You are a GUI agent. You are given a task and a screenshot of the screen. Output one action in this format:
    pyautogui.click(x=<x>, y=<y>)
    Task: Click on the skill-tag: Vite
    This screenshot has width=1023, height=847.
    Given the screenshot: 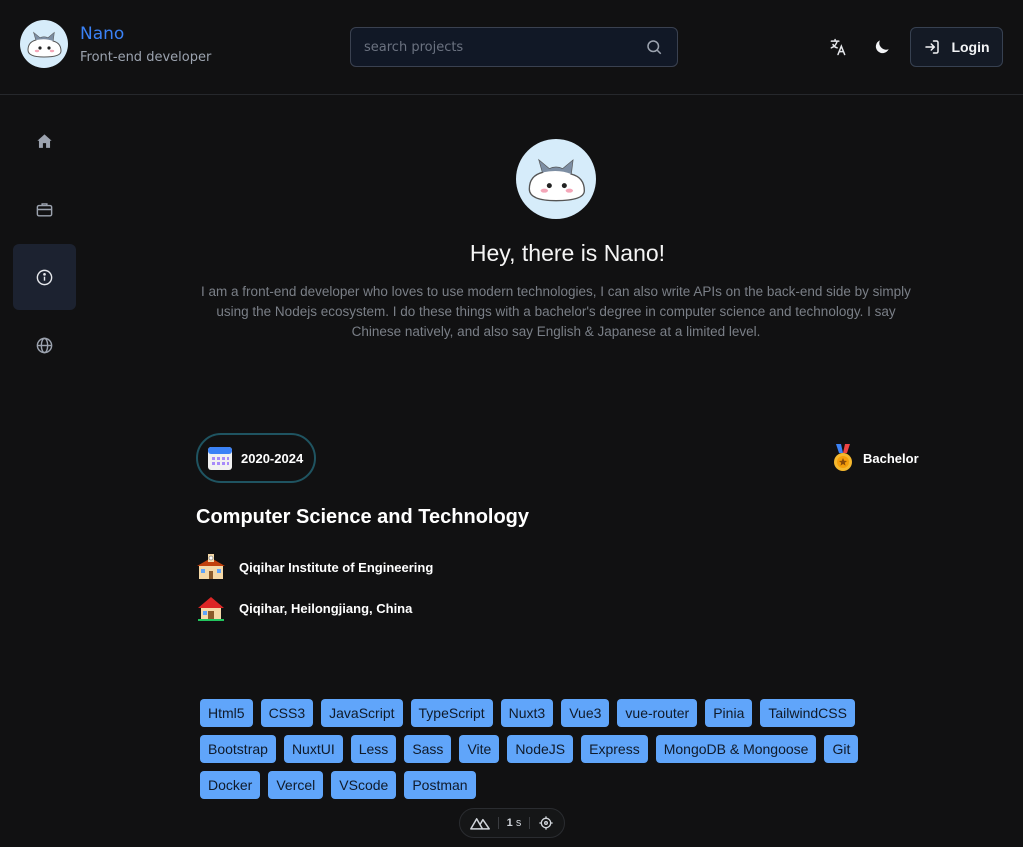 What is the action you would take?
    pyautogui.click(x=479, y=749)
    